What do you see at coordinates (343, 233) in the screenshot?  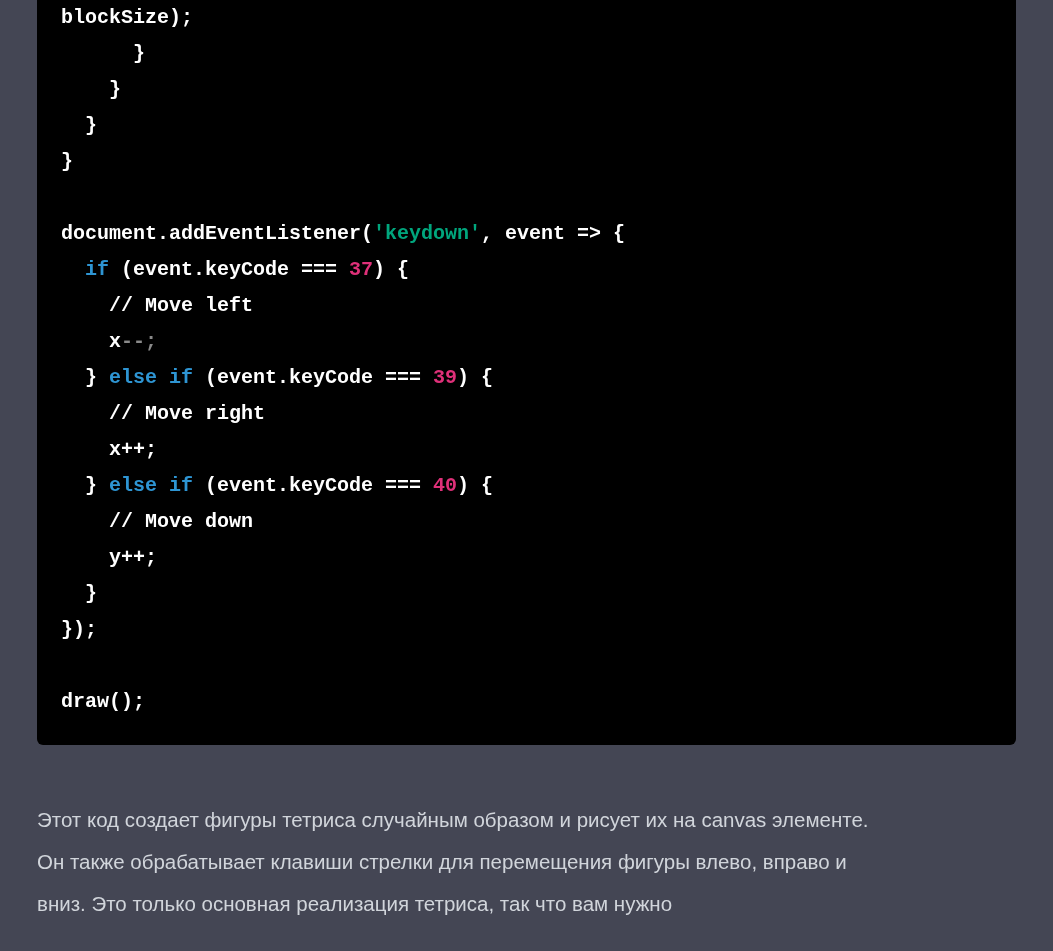 I see `code-line: document.addEventListener('keydown', event => {` at bounding box center [343, 233].